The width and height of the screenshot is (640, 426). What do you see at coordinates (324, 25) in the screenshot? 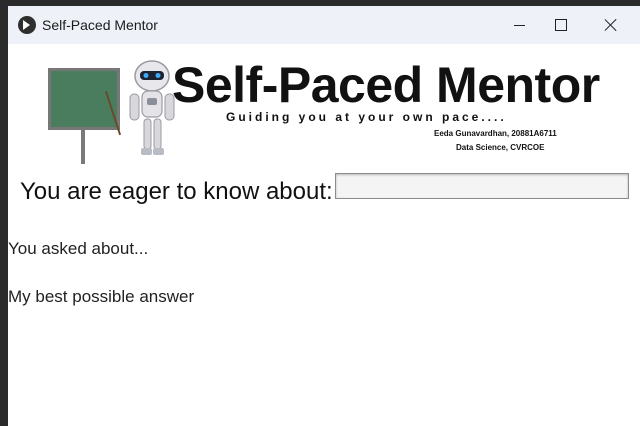
I see `title-bar: Self-Paced Mentor` at bounding box center [324, 25].